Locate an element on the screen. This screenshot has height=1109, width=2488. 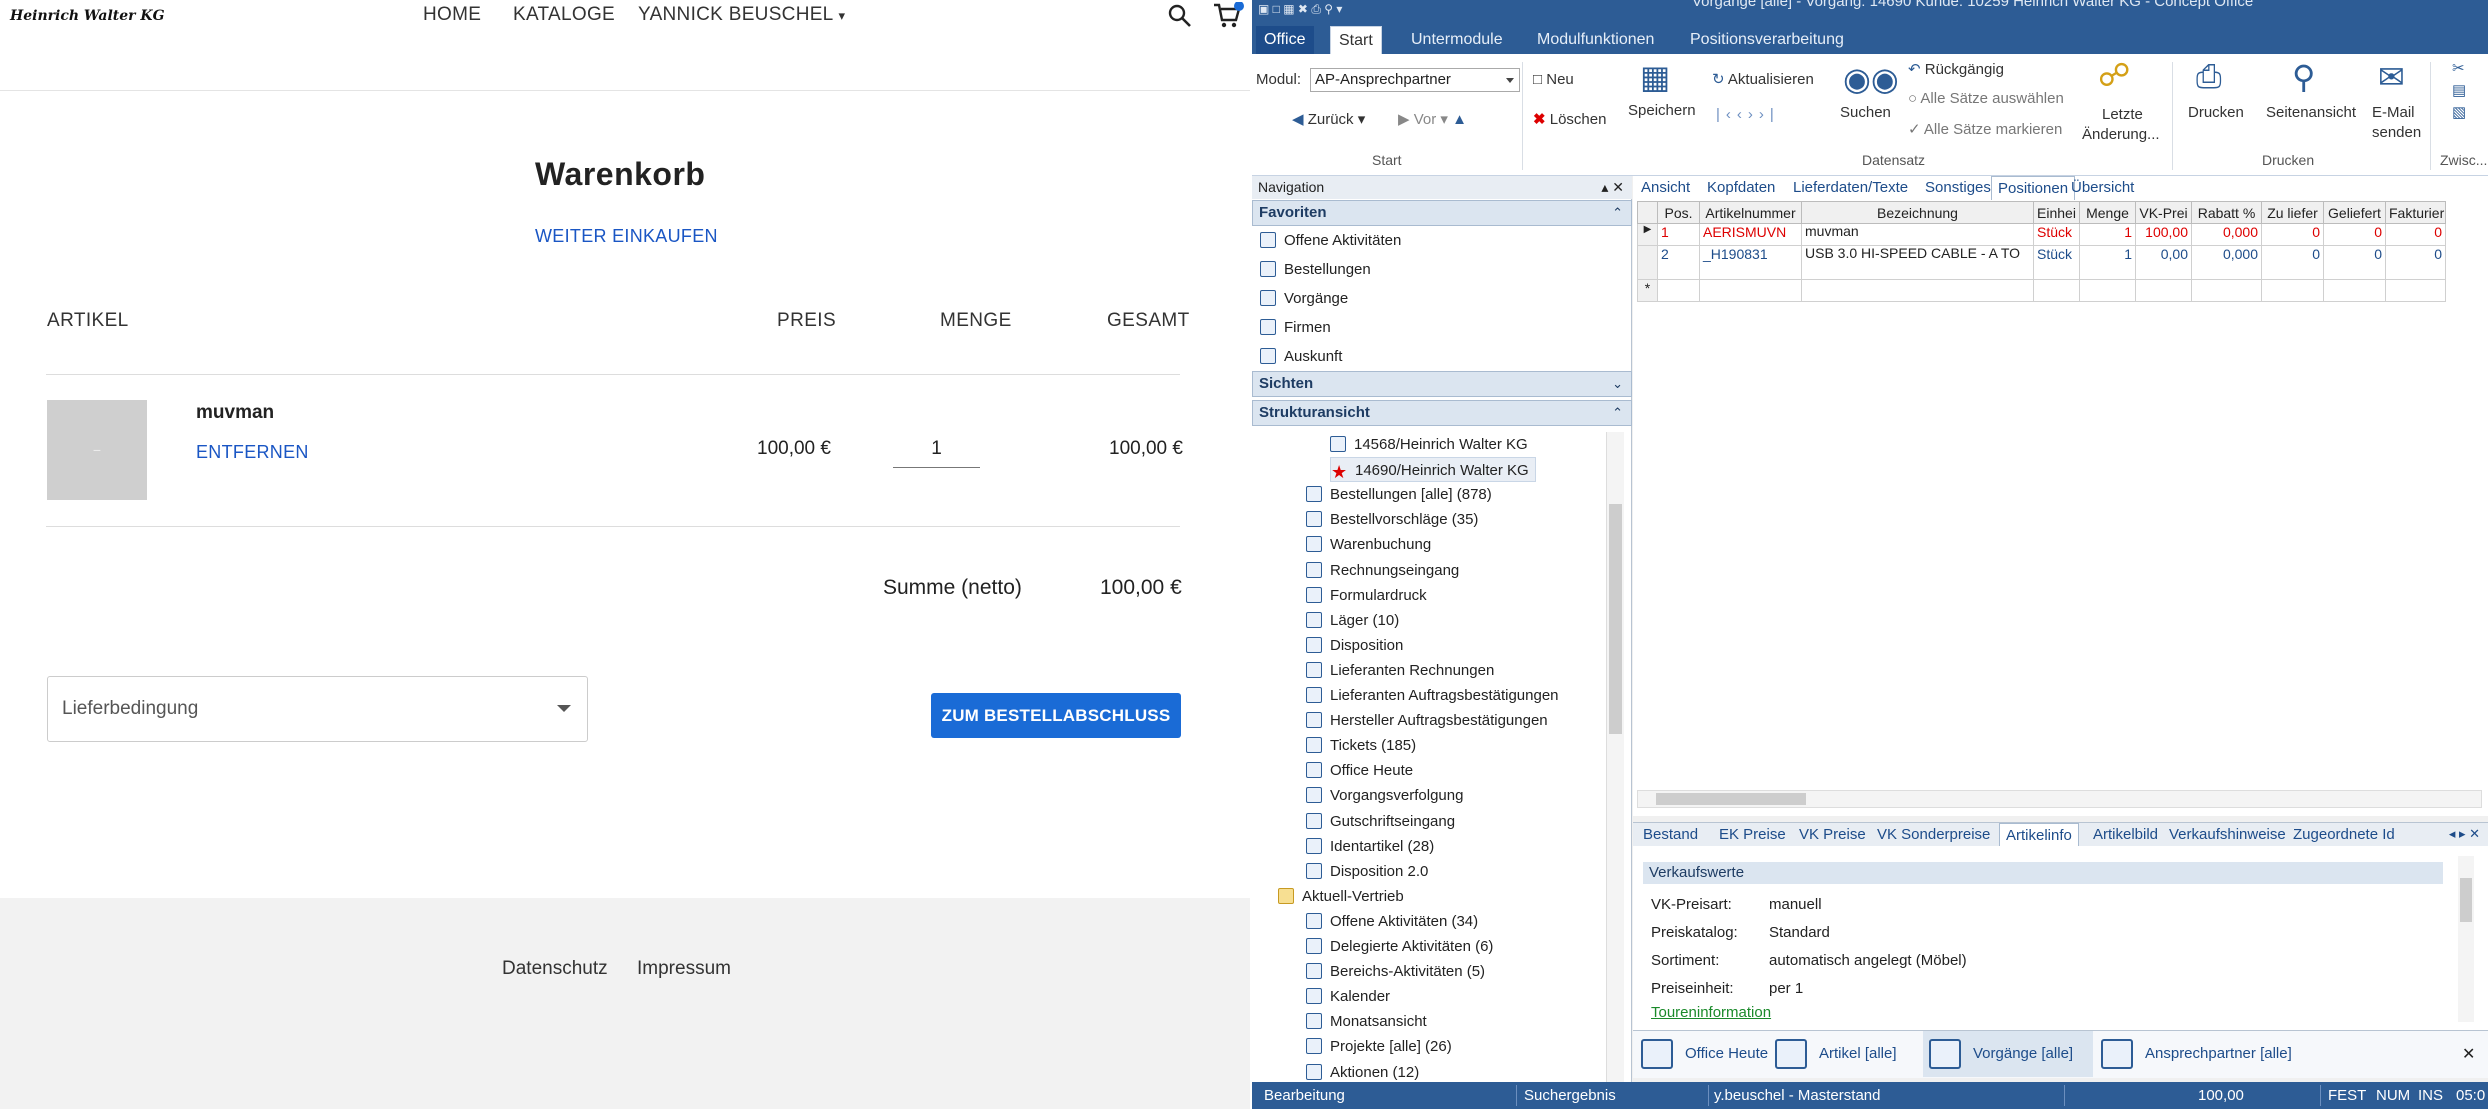
sichten-section: Sichten ⌄ is located at coordinates (1442, 384).